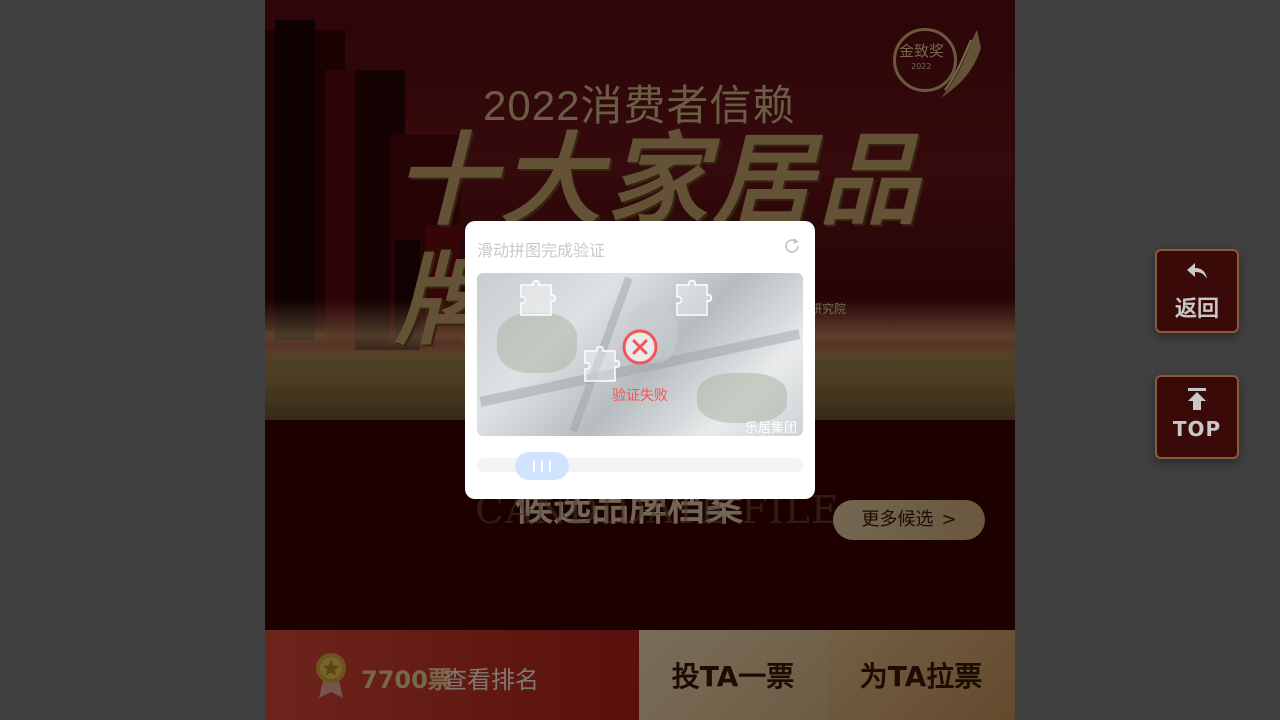  I want to click on back-arrow-icon, so click(1197, 274).